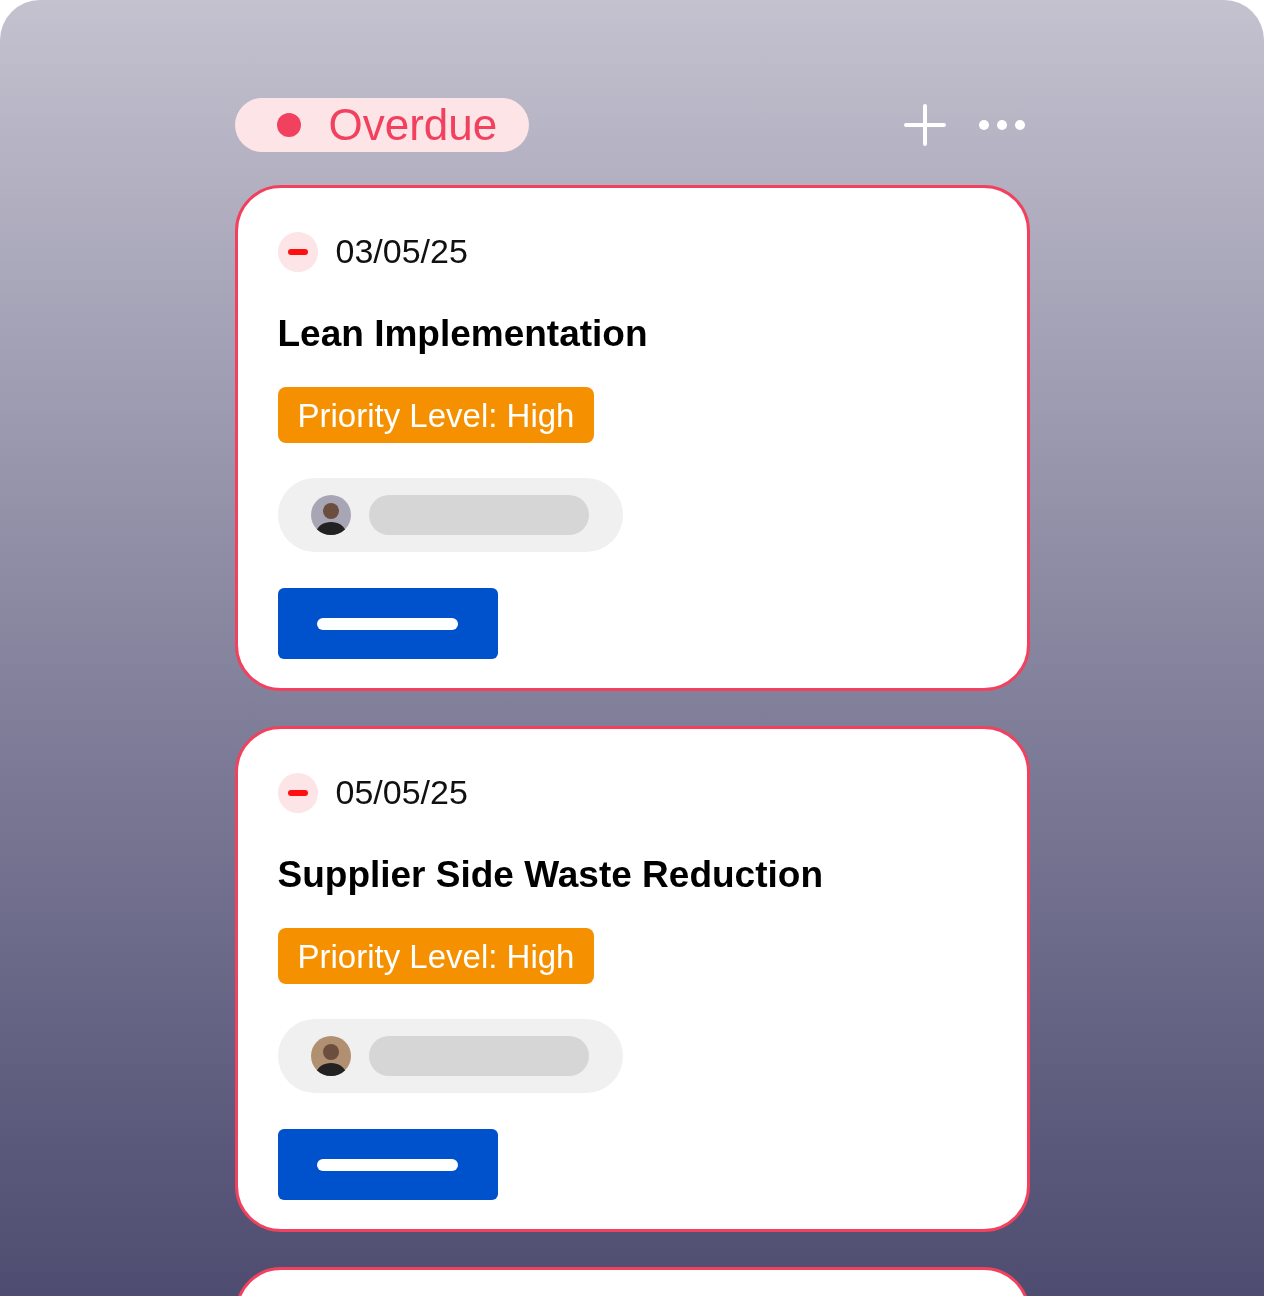 The height and width of the screenshot is (1296, 1264). Describe the element at coordinates (401, 792) in the screenshot. I see `due-date: 05/05/25` at that location.